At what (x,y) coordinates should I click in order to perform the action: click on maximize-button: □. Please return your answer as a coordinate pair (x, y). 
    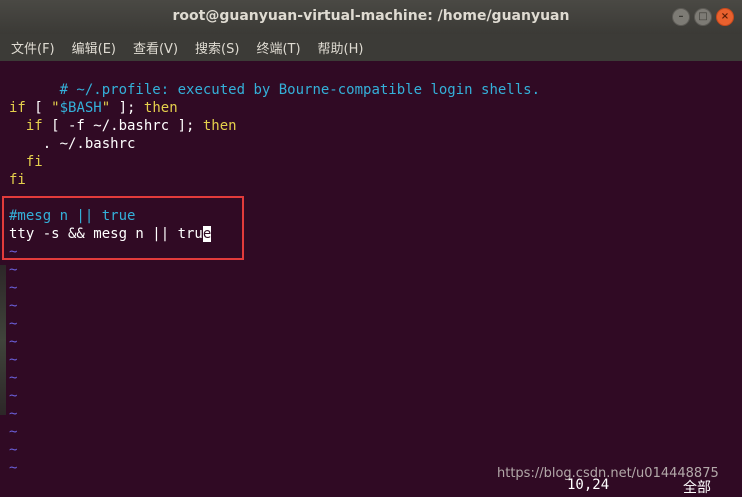
    Looking at the image, I should click on (703, 17).